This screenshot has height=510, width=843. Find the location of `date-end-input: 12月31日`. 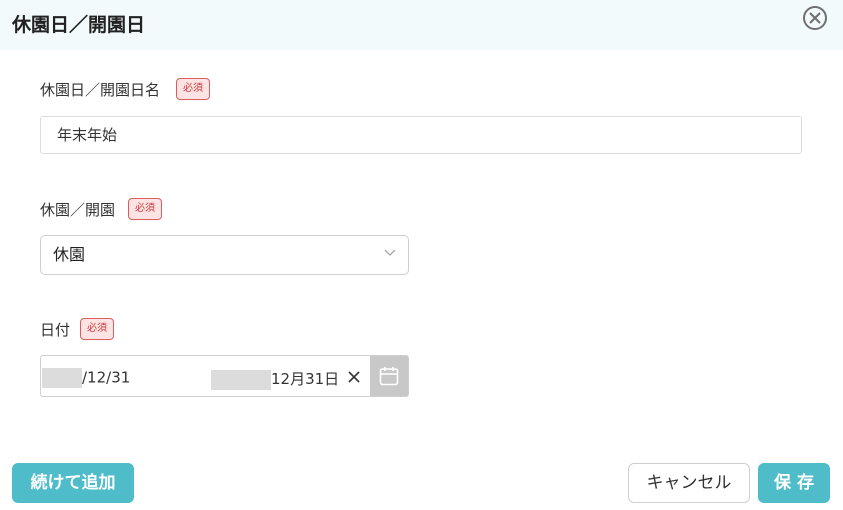

date-end-input: 12月31日 is located at coordinates (275, 379).